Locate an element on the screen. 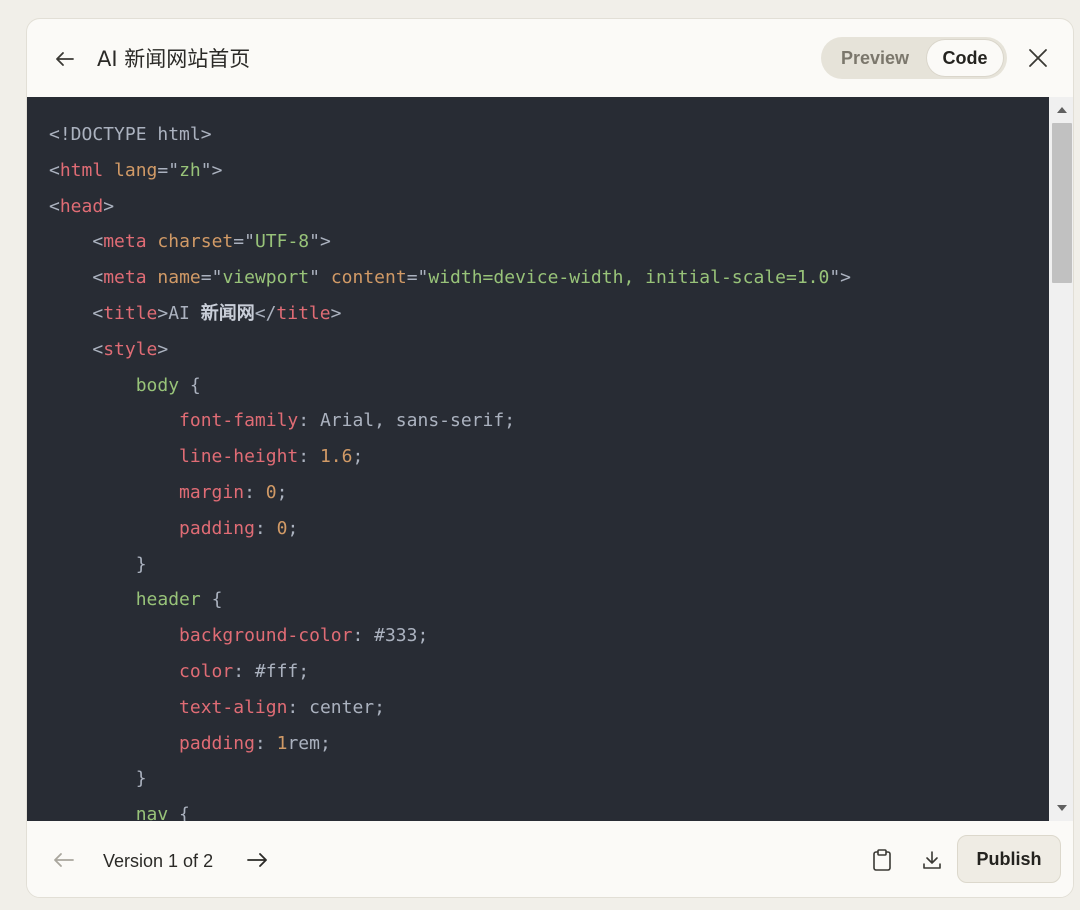 This screenshot has width=1080, height=910. code-token: charset is located at coordinates (195, 242).